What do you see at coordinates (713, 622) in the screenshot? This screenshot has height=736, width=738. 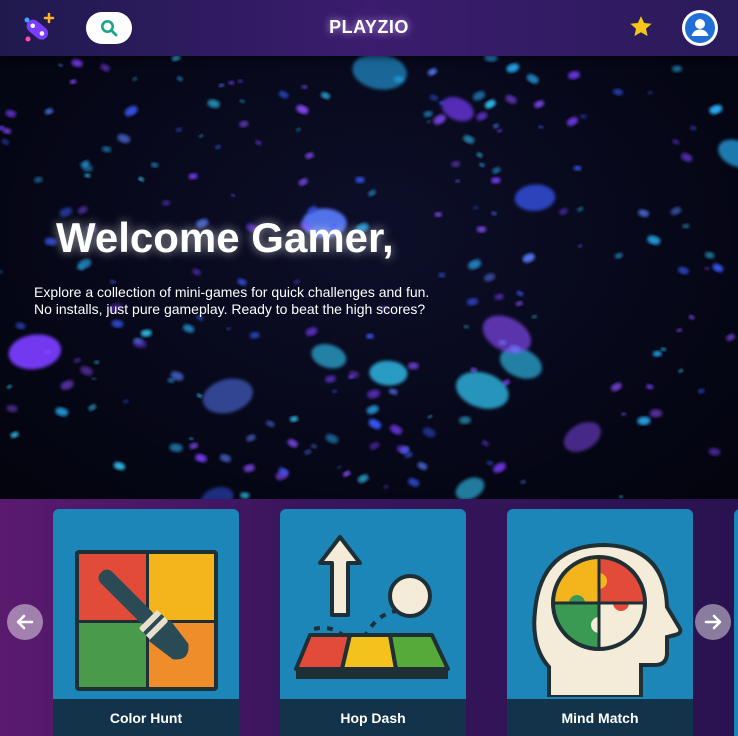 I see `carousel-next-button` at bounding box center [713, 622].